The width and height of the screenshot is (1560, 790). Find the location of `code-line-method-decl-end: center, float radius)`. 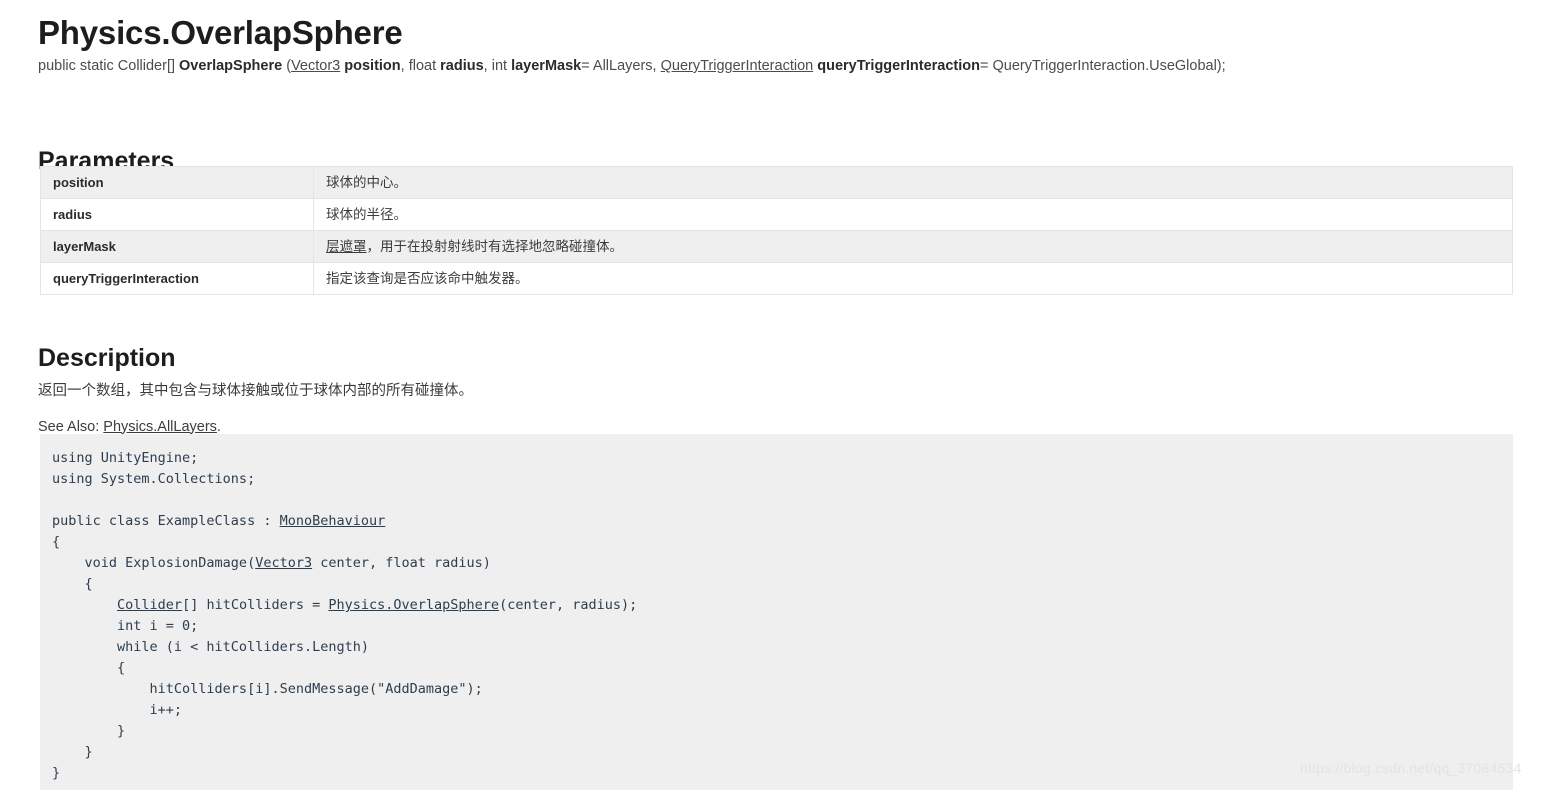

code-line-method-decl-end: center, float radius) is located at coordinates (401, 563).